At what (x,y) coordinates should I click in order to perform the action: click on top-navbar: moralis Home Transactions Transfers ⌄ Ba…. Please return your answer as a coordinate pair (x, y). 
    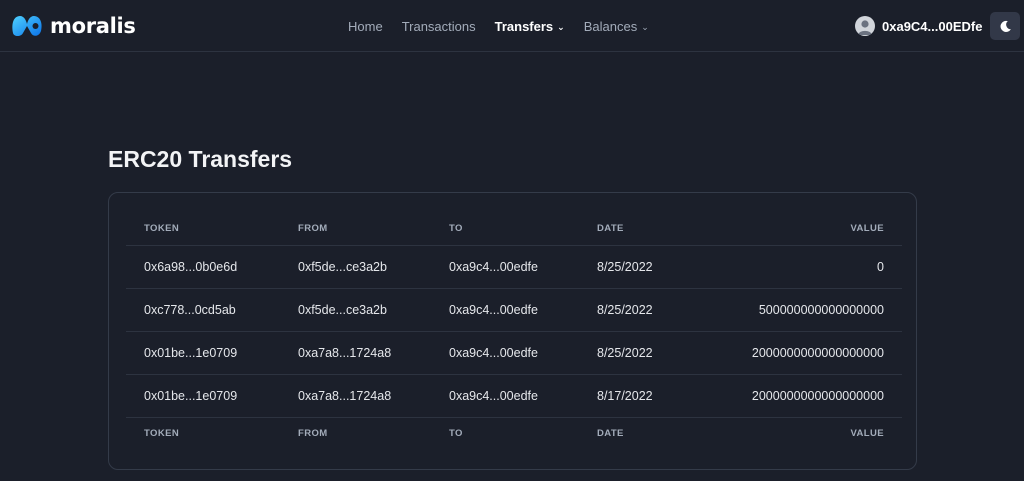
    Looking at the image, I should click on (512, 26).